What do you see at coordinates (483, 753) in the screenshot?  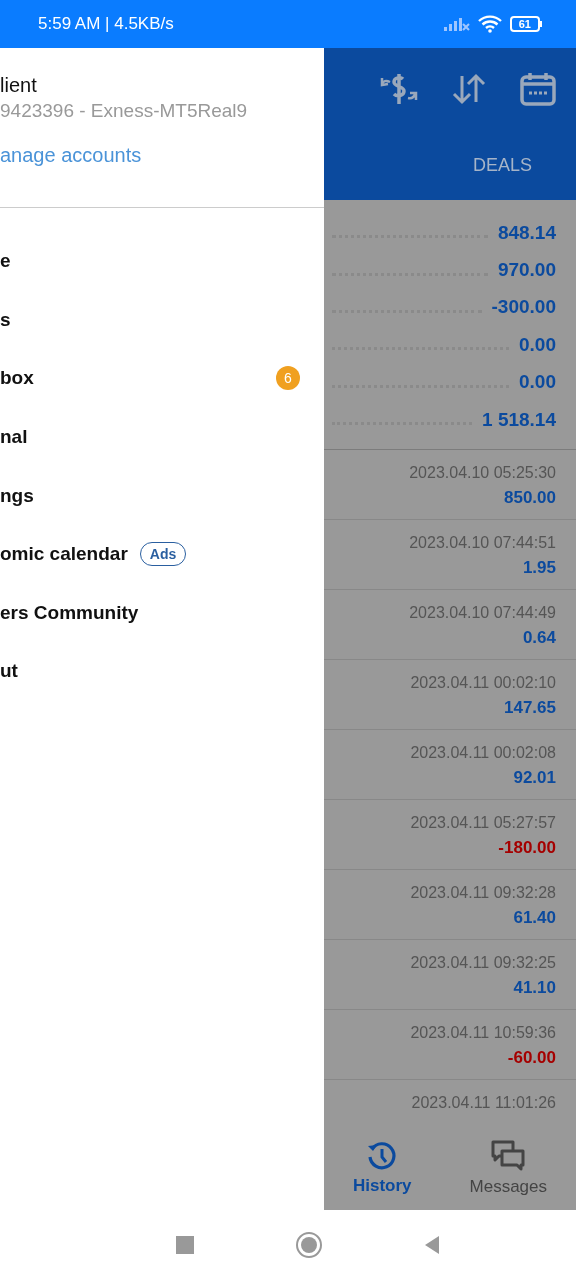 I see `deal-time: 2023.04.11 00:02:08` at bounding box center [483, 753].